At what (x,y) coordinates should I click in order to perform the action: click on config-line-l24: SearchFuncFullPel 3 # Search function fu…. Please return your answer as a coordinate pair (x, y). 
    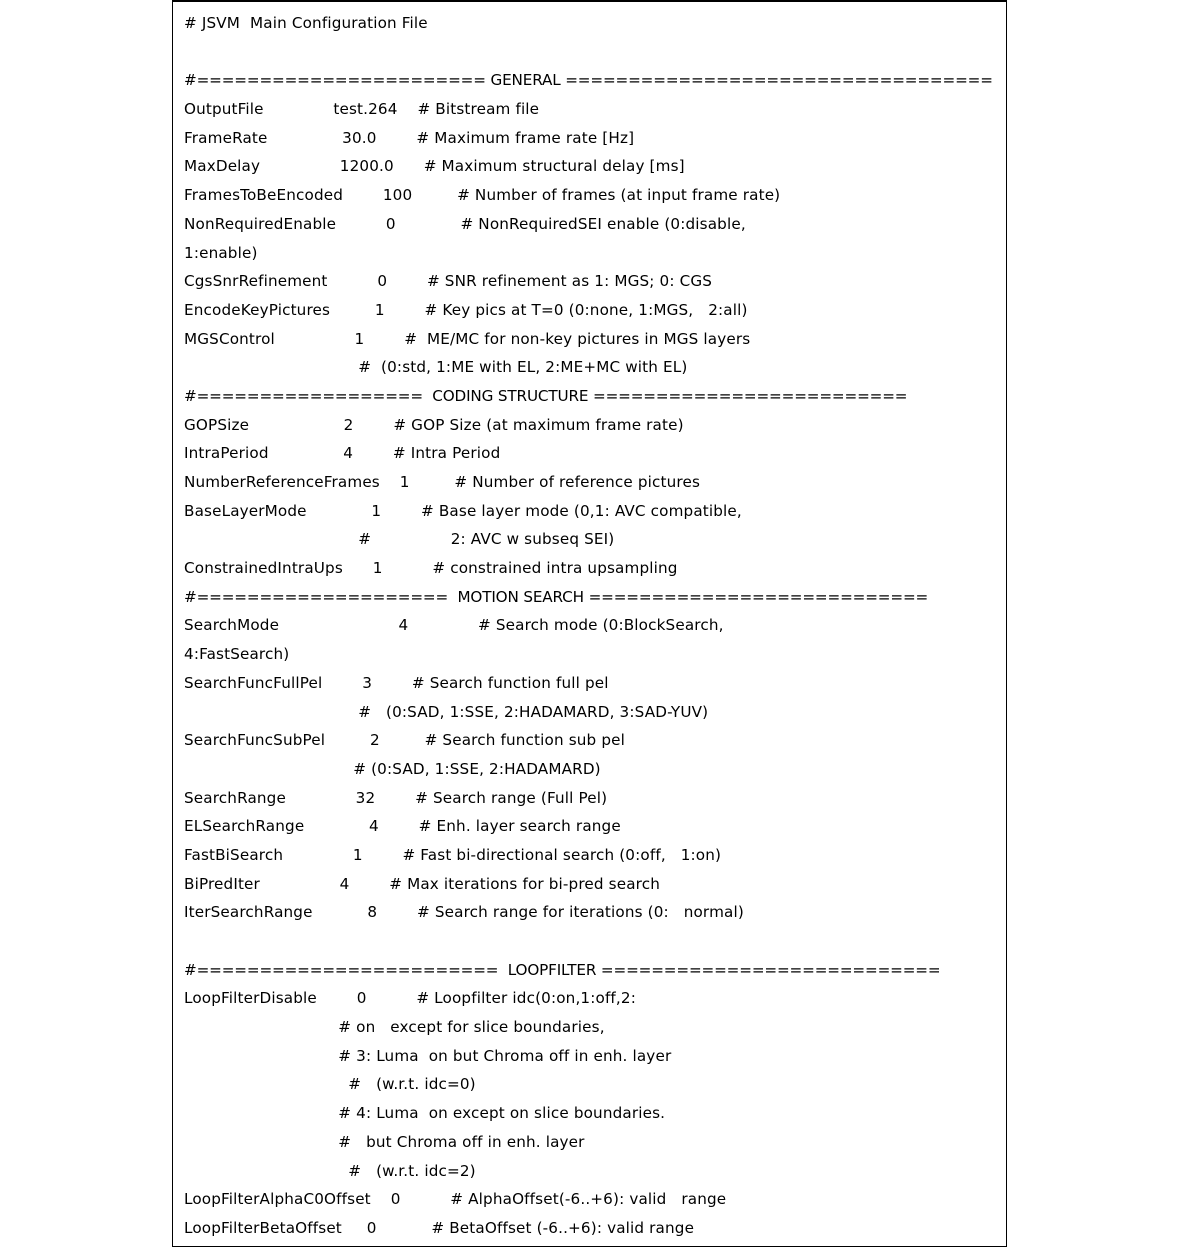
    Looking at the image, I should click on (396, 682).